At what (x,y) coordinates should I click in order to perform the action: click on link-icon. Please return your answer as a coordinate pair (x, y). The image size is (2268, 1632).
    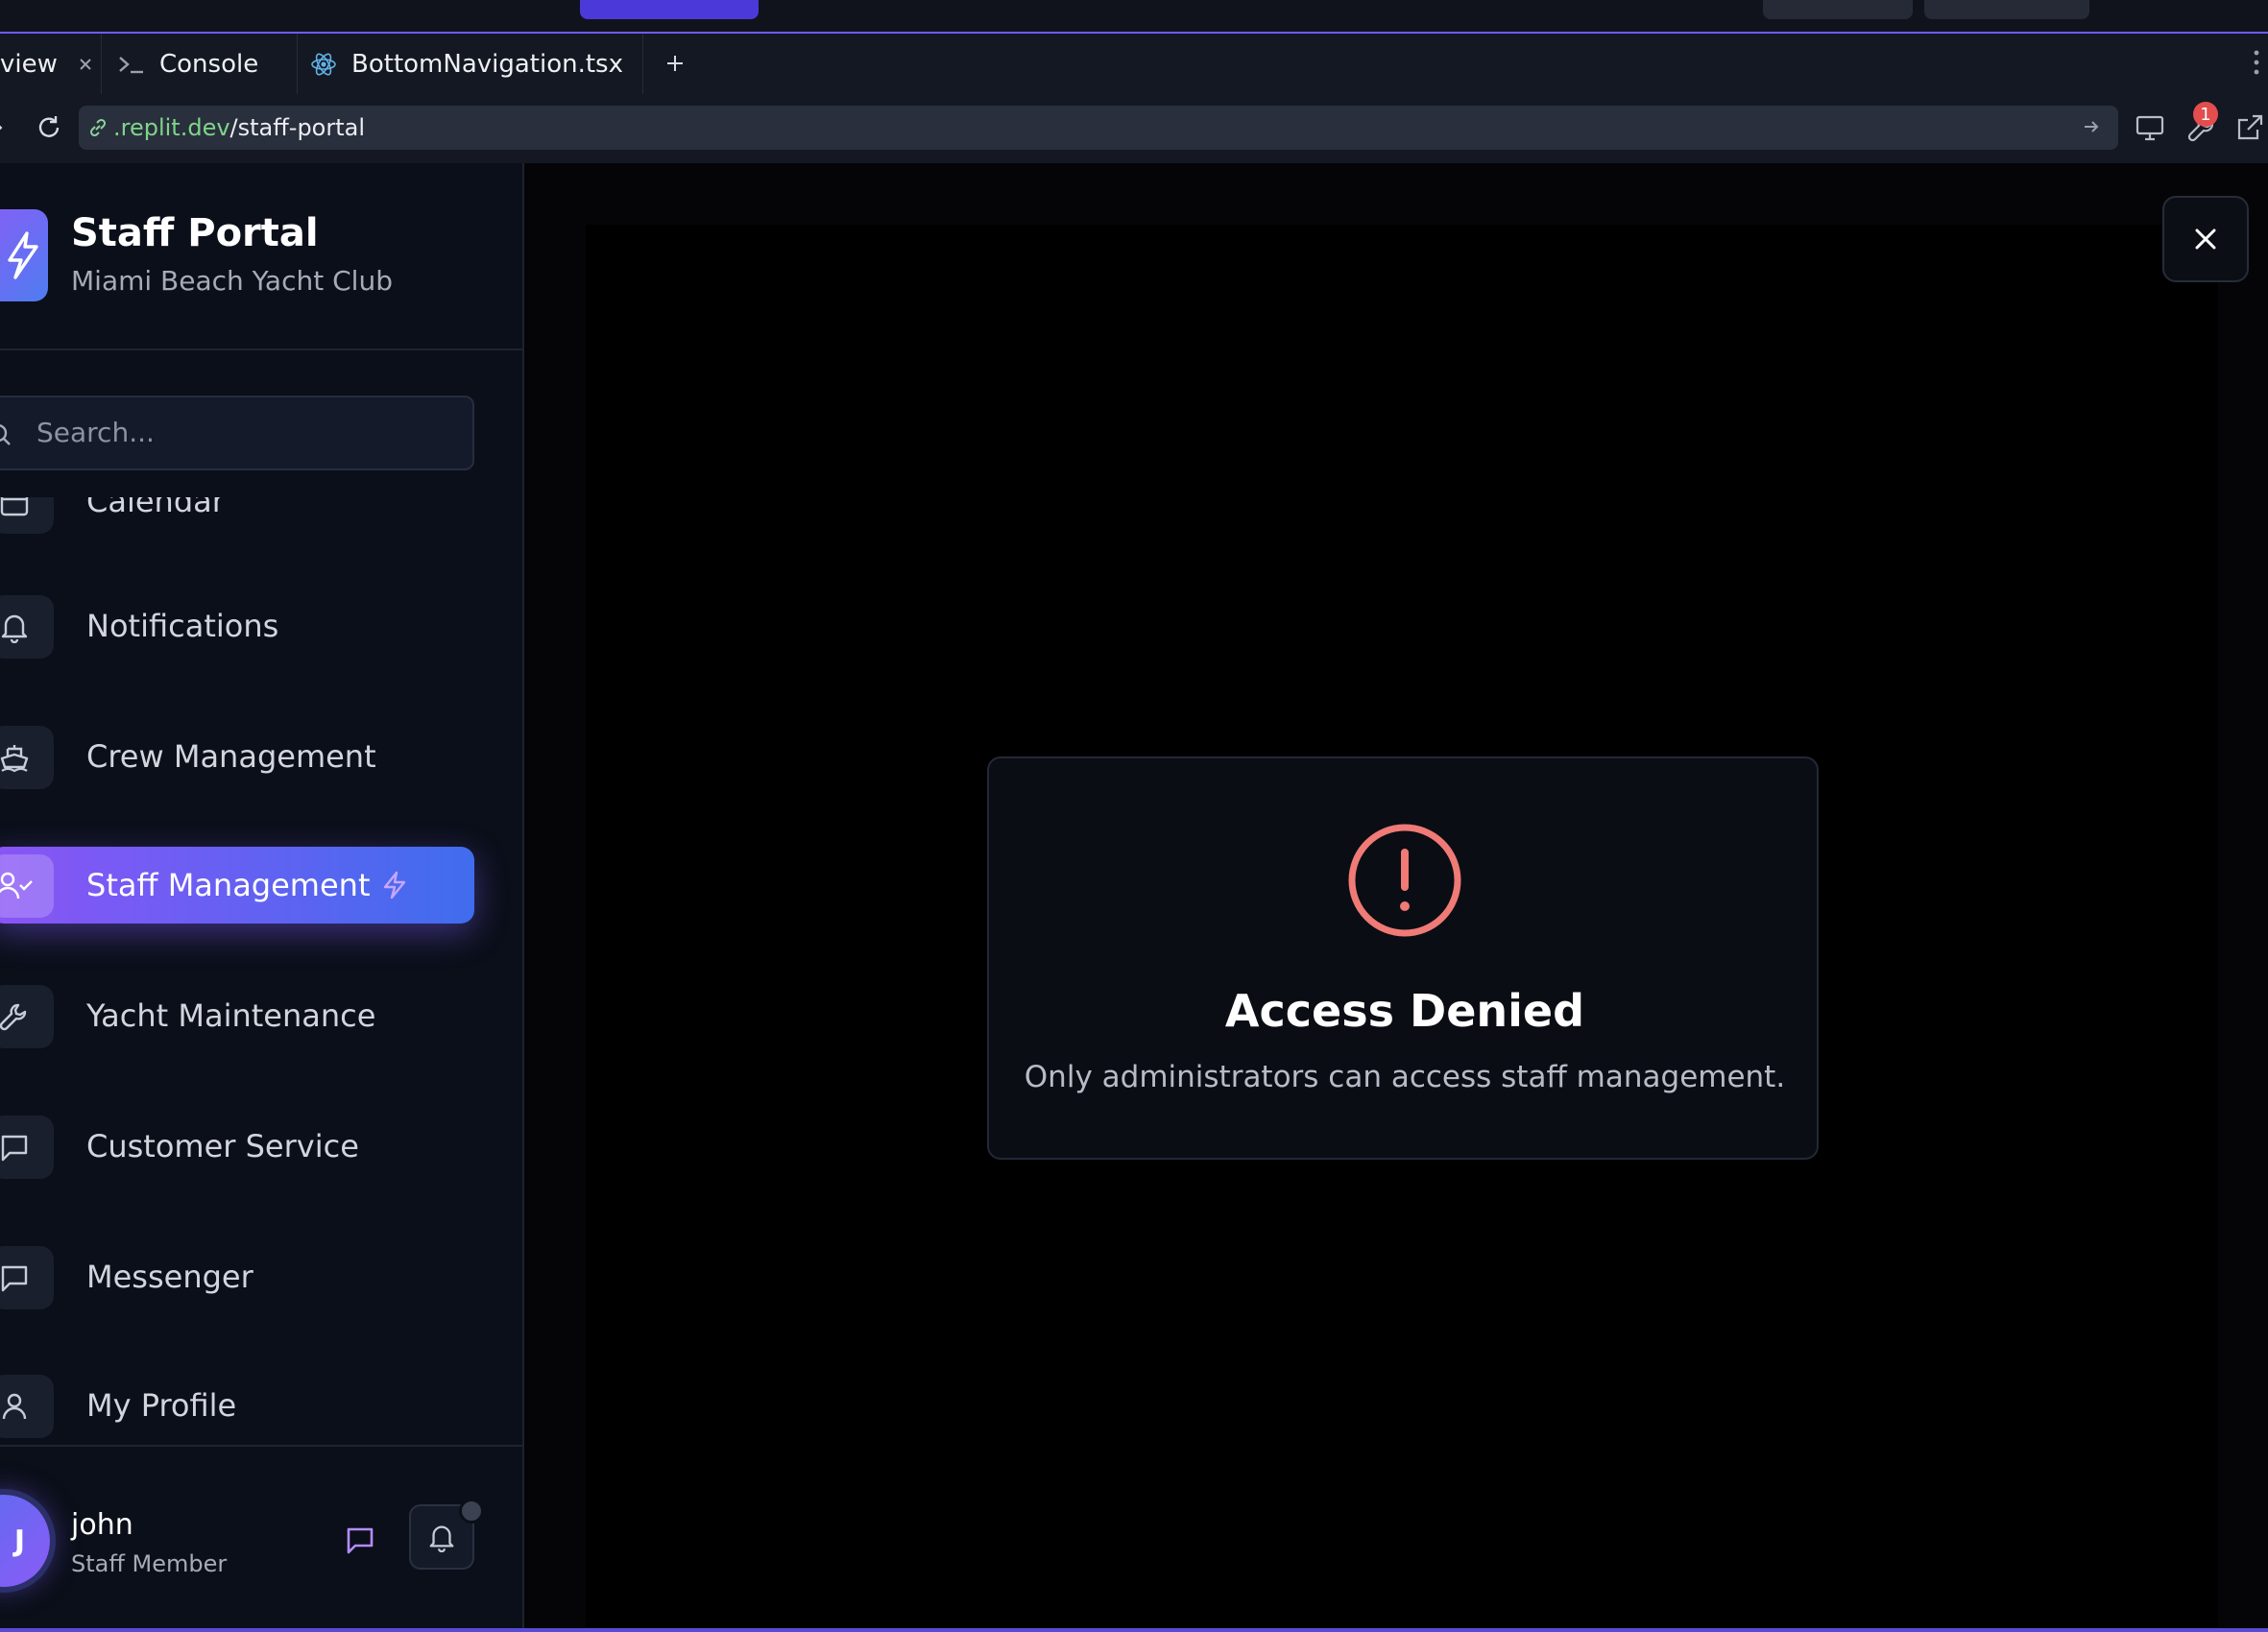
    Looking at the image, I should click on (97, 127).